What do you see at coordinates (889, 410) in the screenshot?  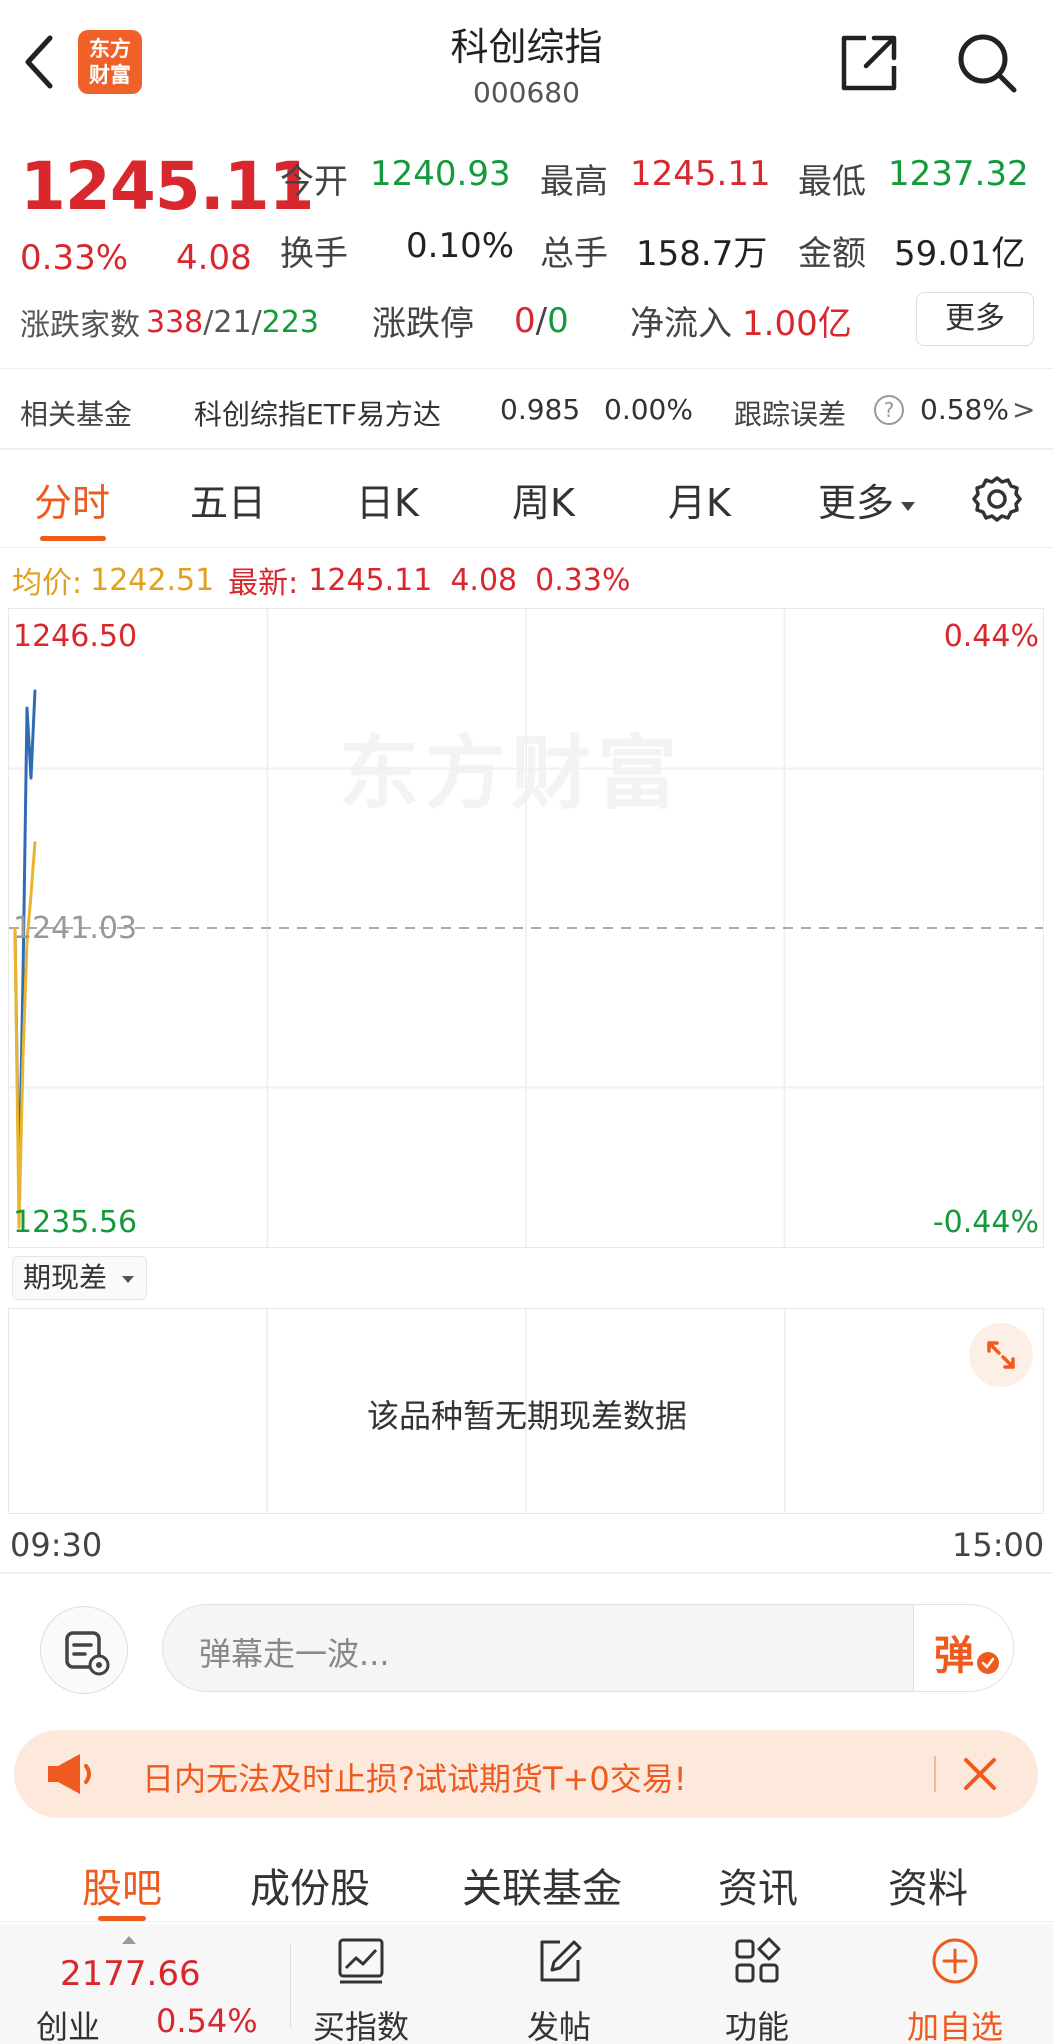 I see `help-icon: ?` at bounding box center [889, 410].